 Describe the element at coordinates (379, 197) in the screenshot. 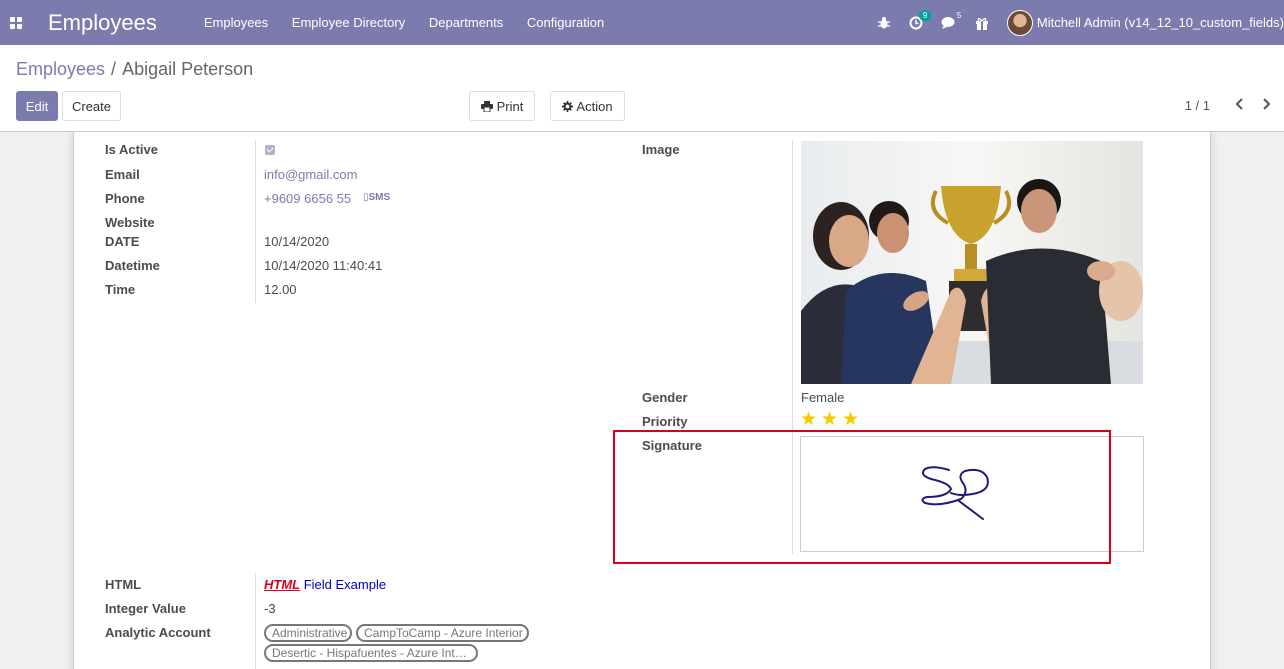

I see `sms-label: SMS` at that location.